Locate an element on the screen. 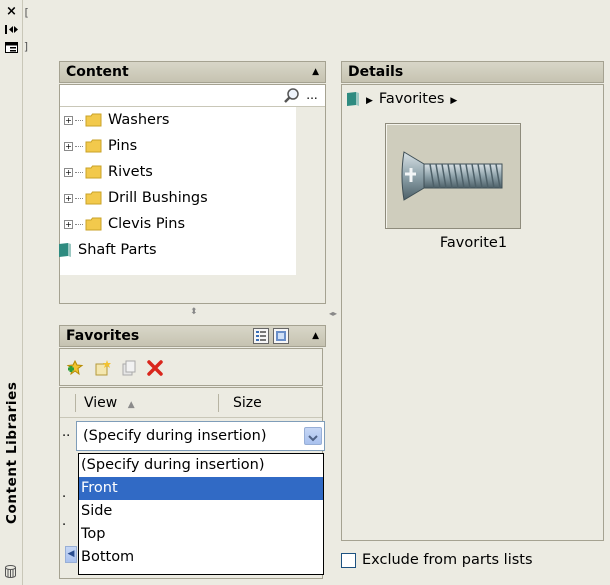 The height and width of the screenshot is (585, 610). option-side: Side is located at coordinates (201, 511).